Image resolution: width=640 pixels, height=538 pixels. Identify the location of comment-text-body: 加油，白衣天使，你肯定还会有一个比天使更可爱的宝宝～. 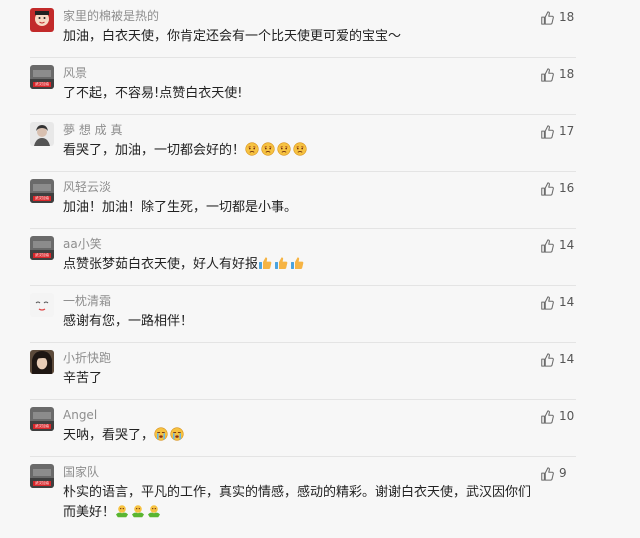
(232, 36).